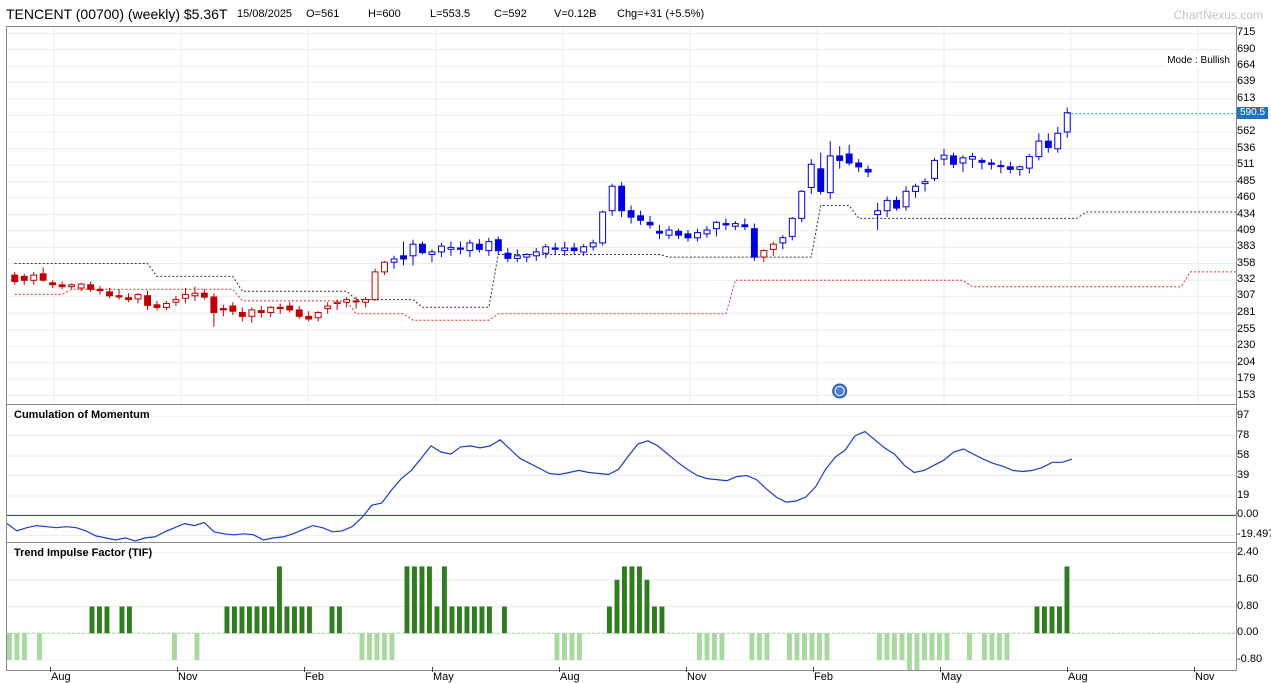  Describe the element at coordinates (1246, 163) in the screenshot. I see `price-tick-label: 511` at that location.